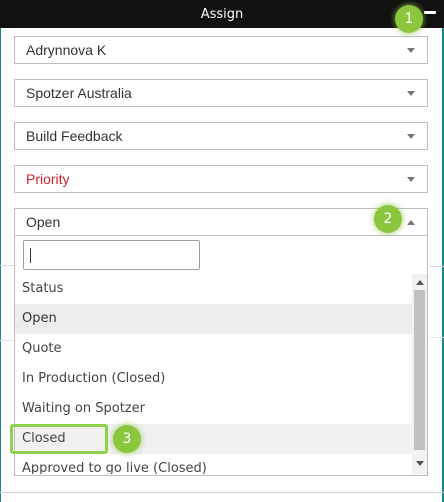  I want to click on closed-option-highlight-box, so click(59, 439).